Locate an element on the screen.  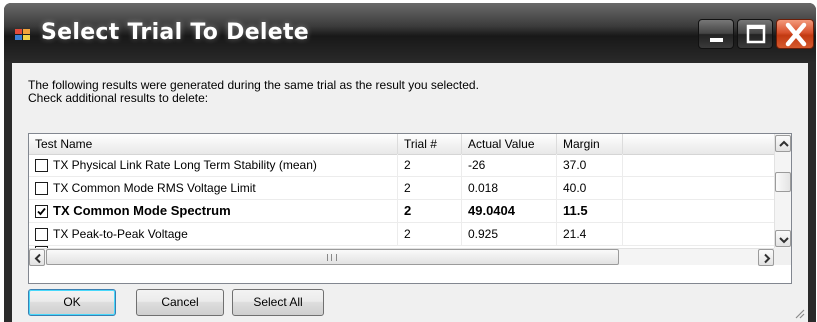
cancel-button: Cancel is located at coordinates (180, 302).